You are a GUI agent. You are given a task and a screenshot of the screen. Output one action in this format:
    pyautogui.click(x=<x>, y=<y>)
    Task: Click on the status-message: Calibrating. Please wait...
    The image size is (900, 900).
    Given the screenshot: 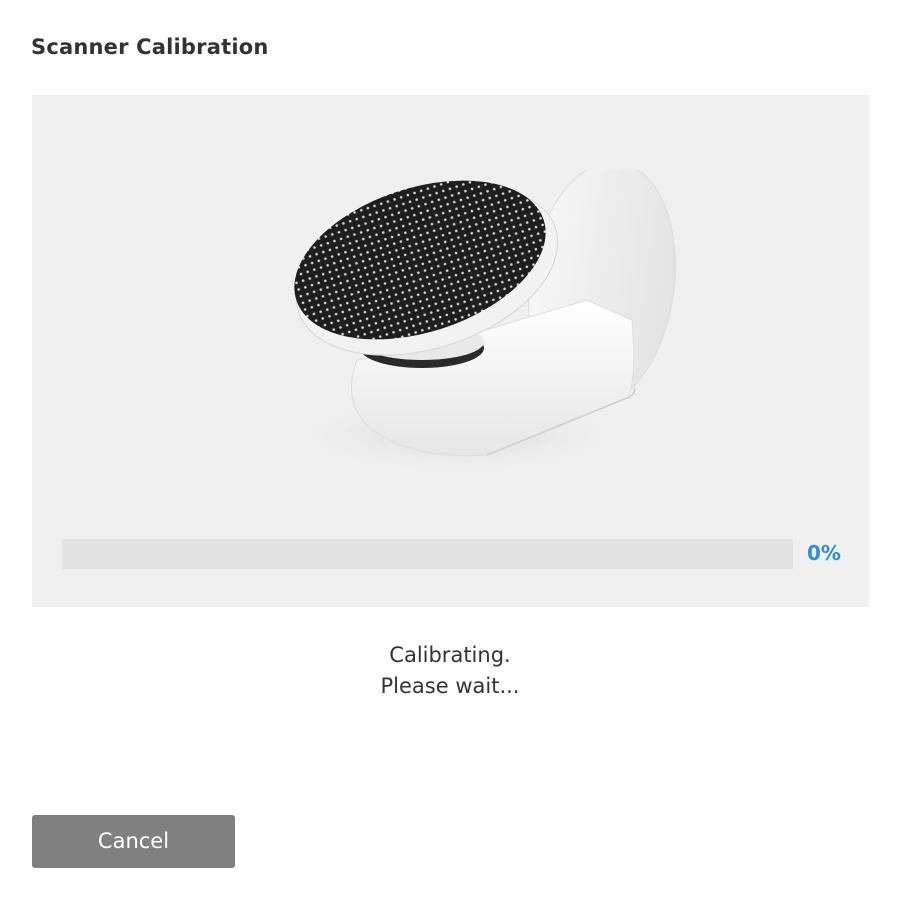 What is the action you would take?
    pyautogui.click(x=450, y=671)
    